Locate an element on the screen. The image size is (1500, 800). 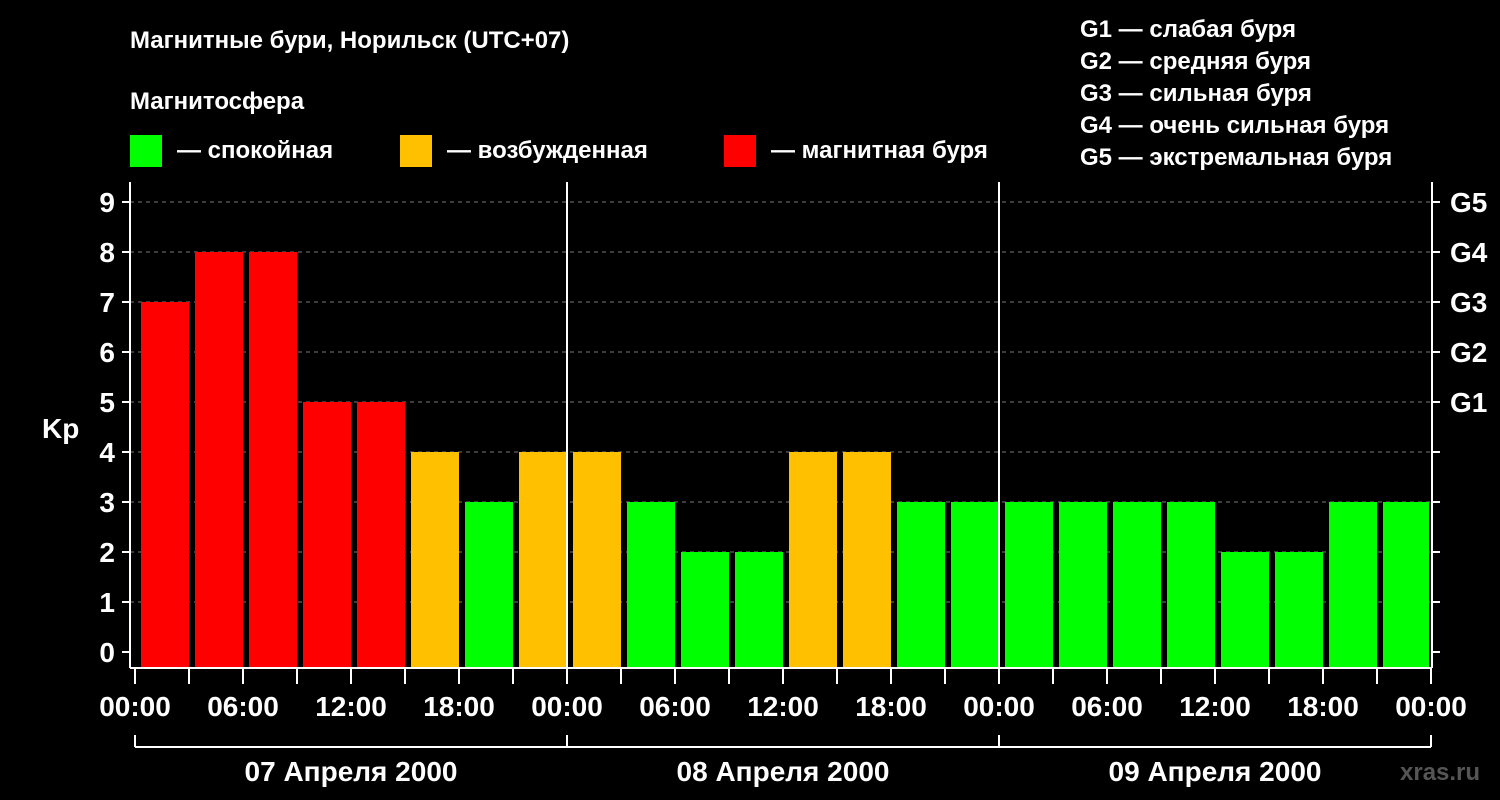
date-label: 07 Апреля 2000 is located at coordinates (351, 771).